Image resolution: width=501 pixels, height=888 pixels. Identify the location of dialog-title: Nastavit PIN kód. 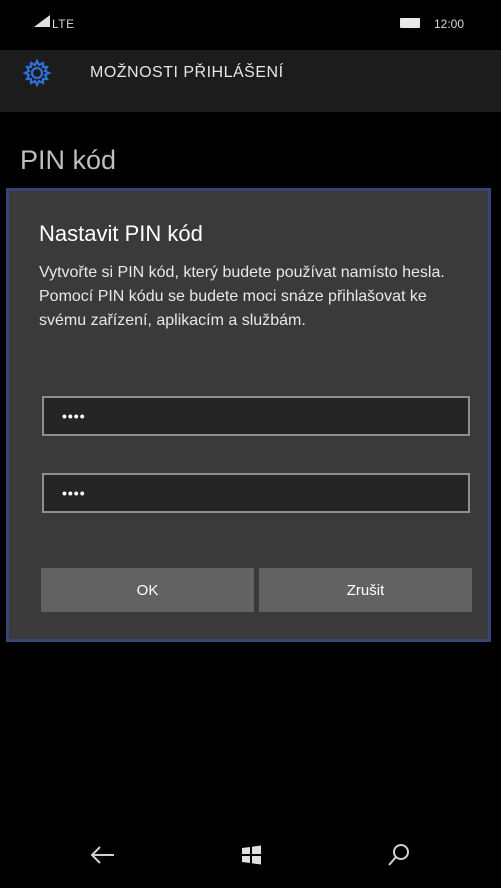
(121, 233).